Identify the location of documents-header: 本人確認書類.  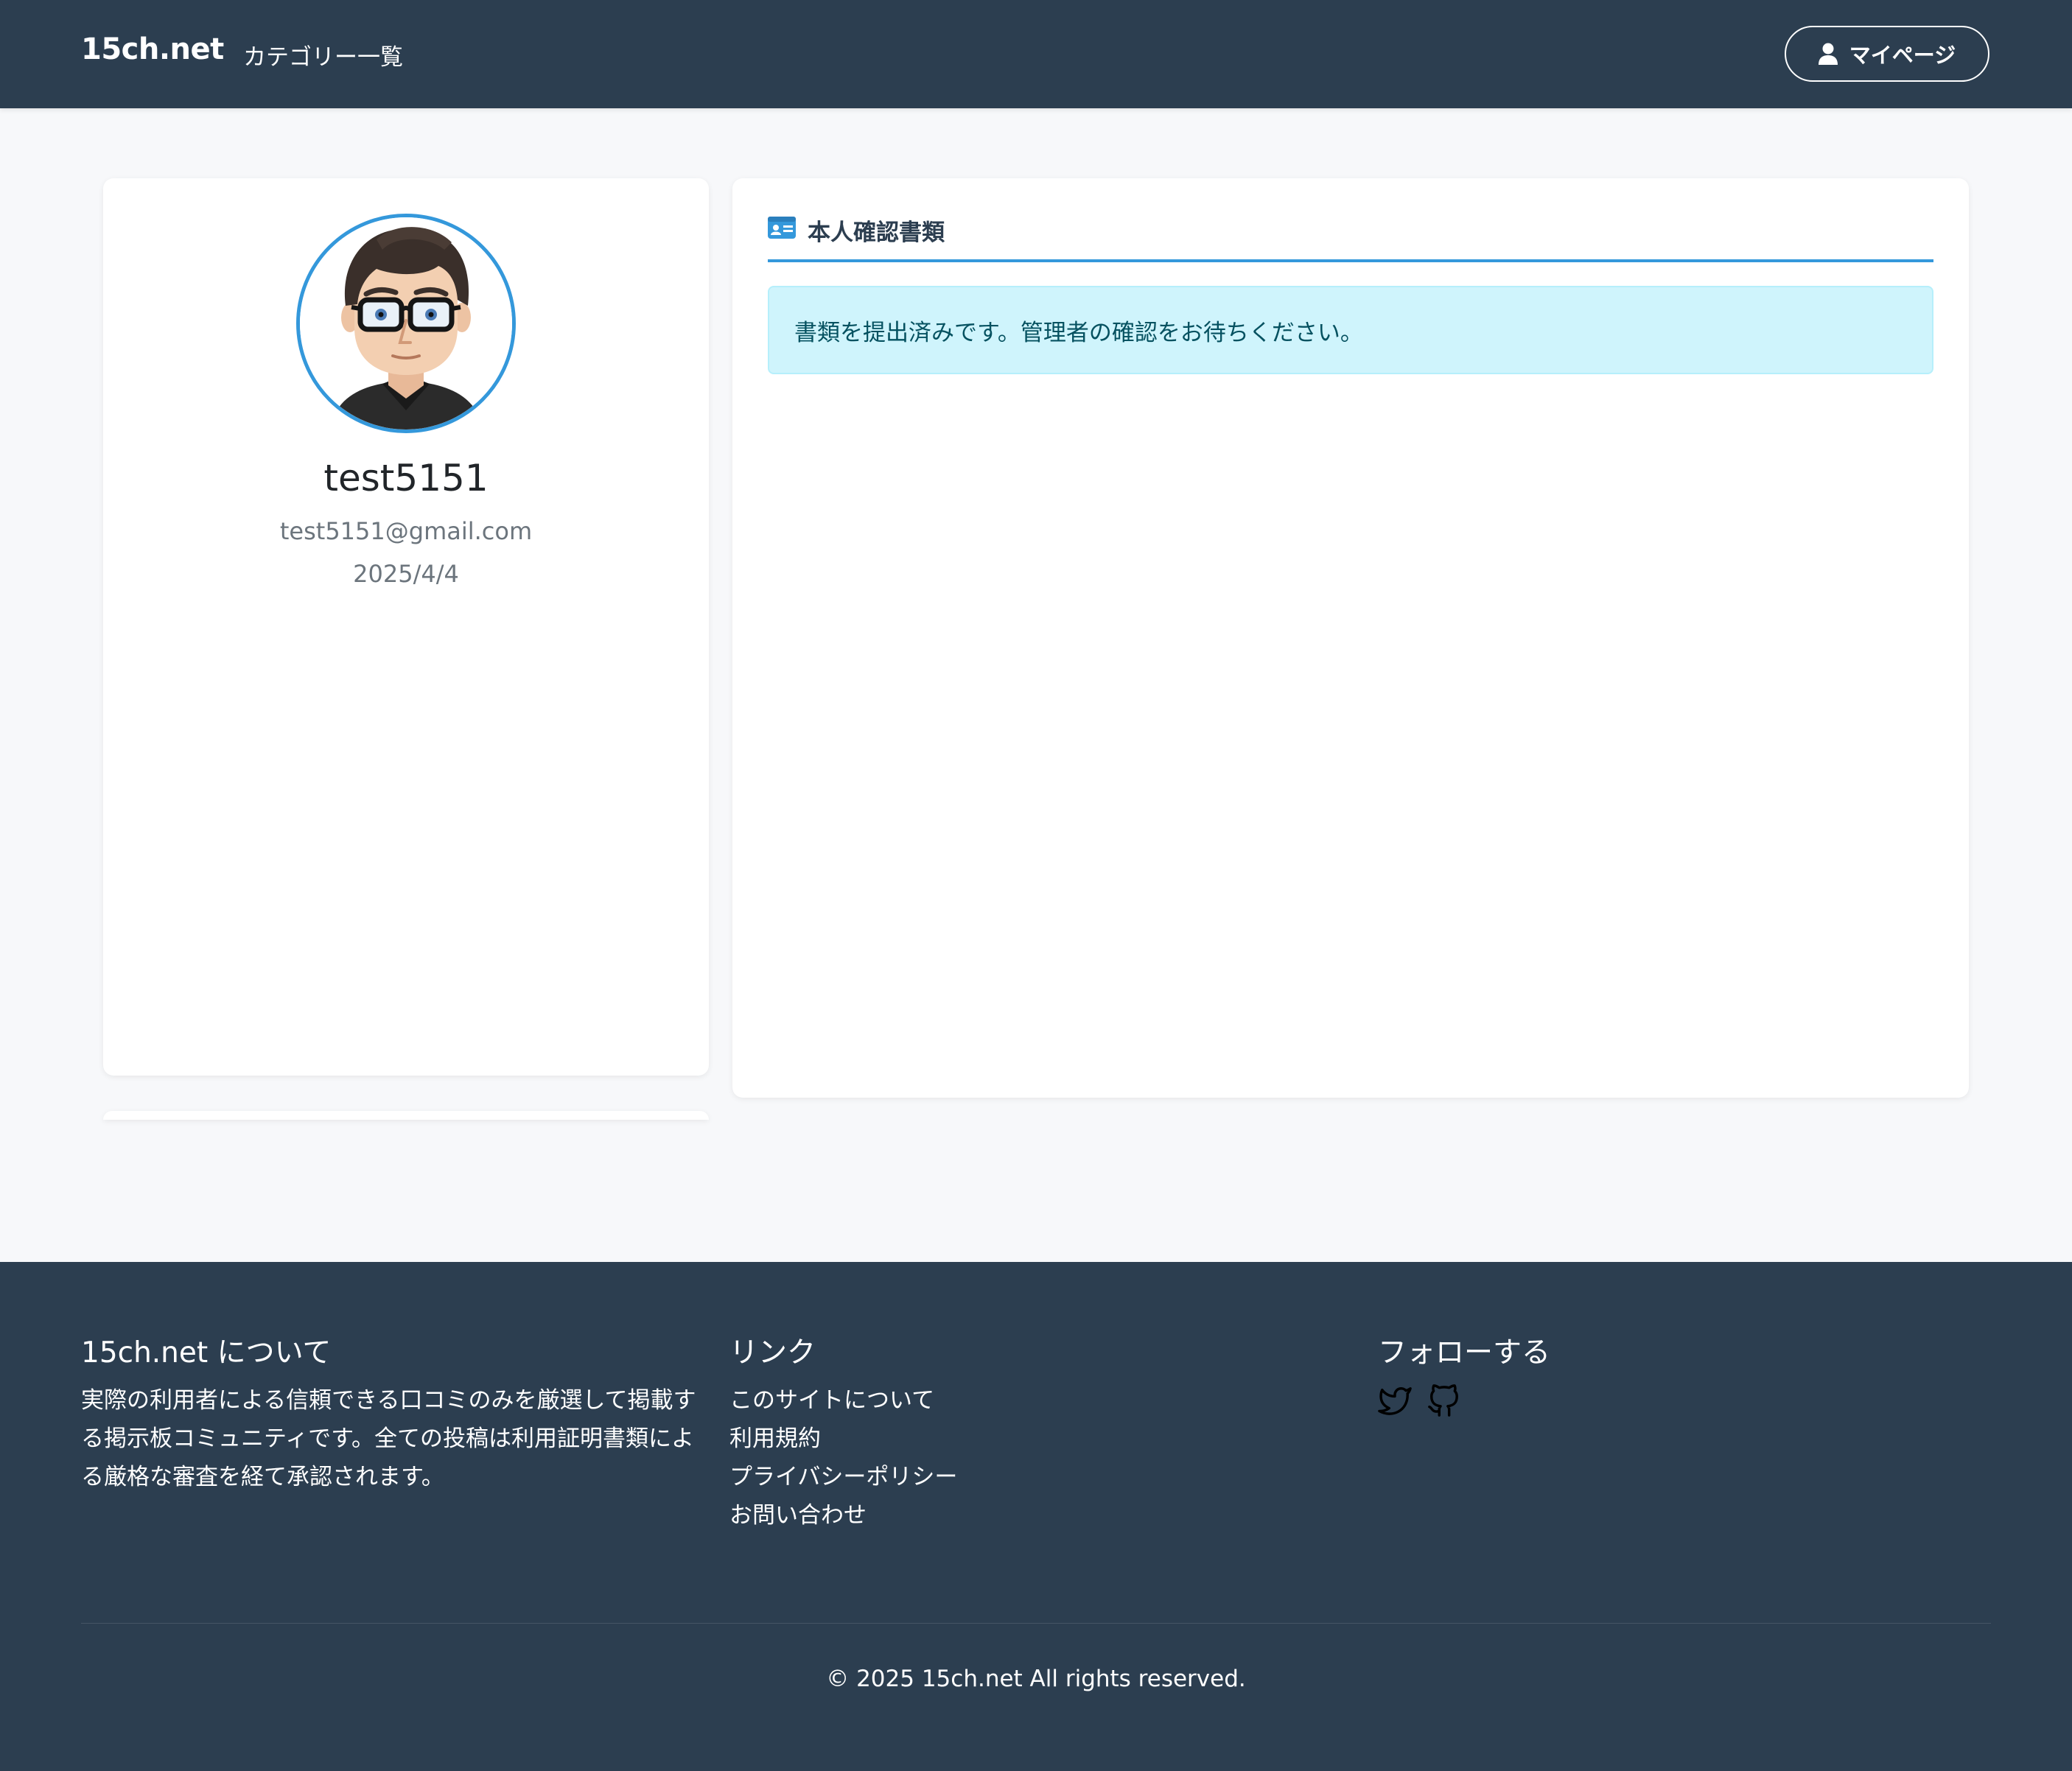
(1350, 238).